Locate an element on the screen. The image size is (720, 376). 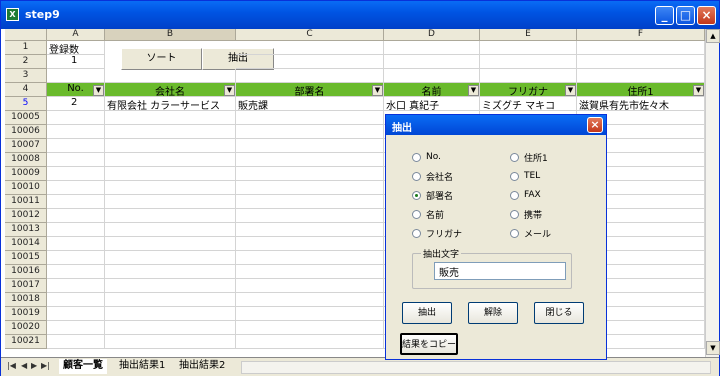
sort-button: ソート is located at coordinates (161, 59).